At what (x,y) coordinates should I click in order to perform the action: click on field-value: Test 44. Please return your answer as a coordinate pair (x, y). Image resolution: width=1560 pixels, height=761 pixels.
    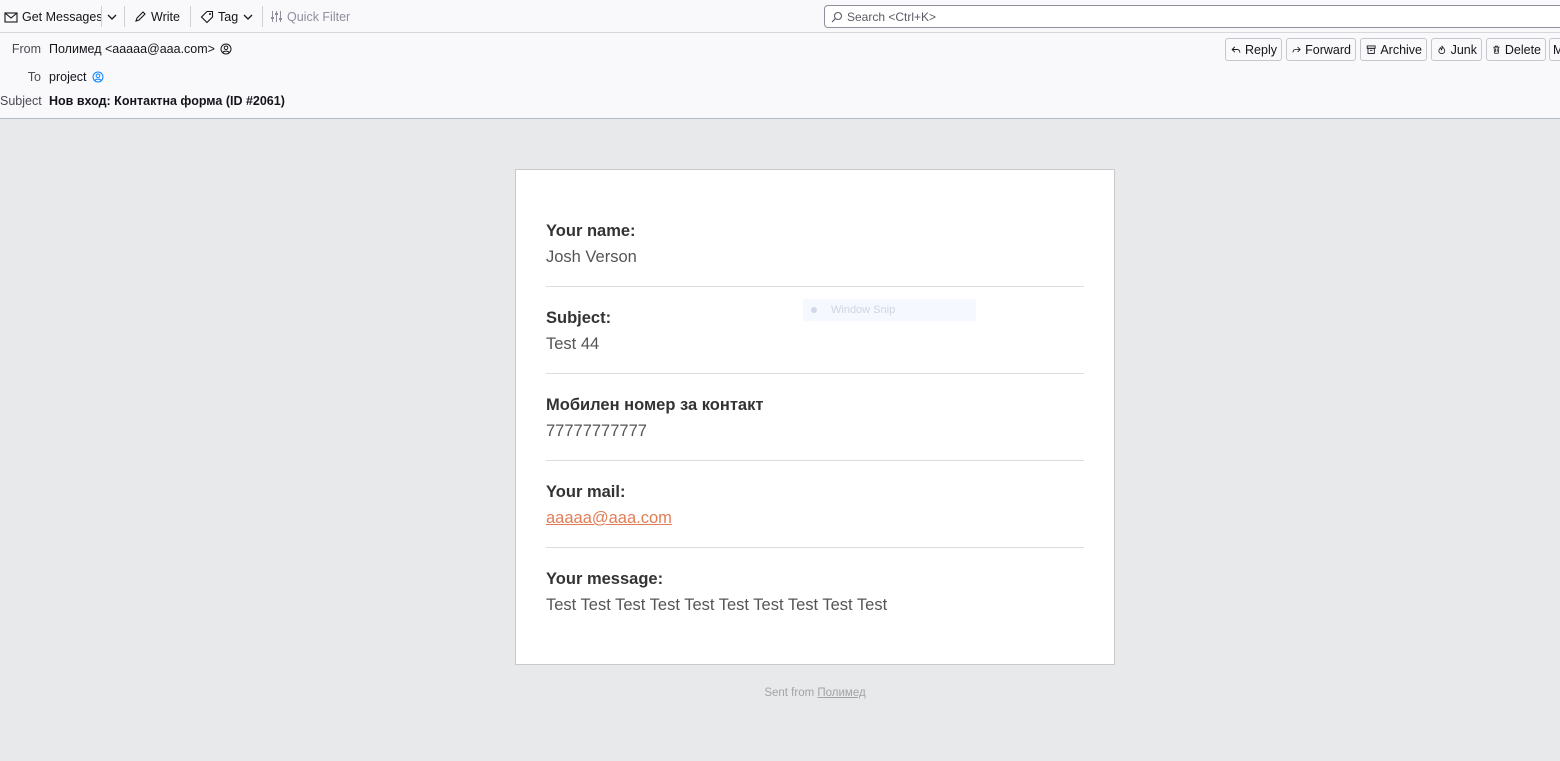
    Looking at the image, I should click on (573, 344).